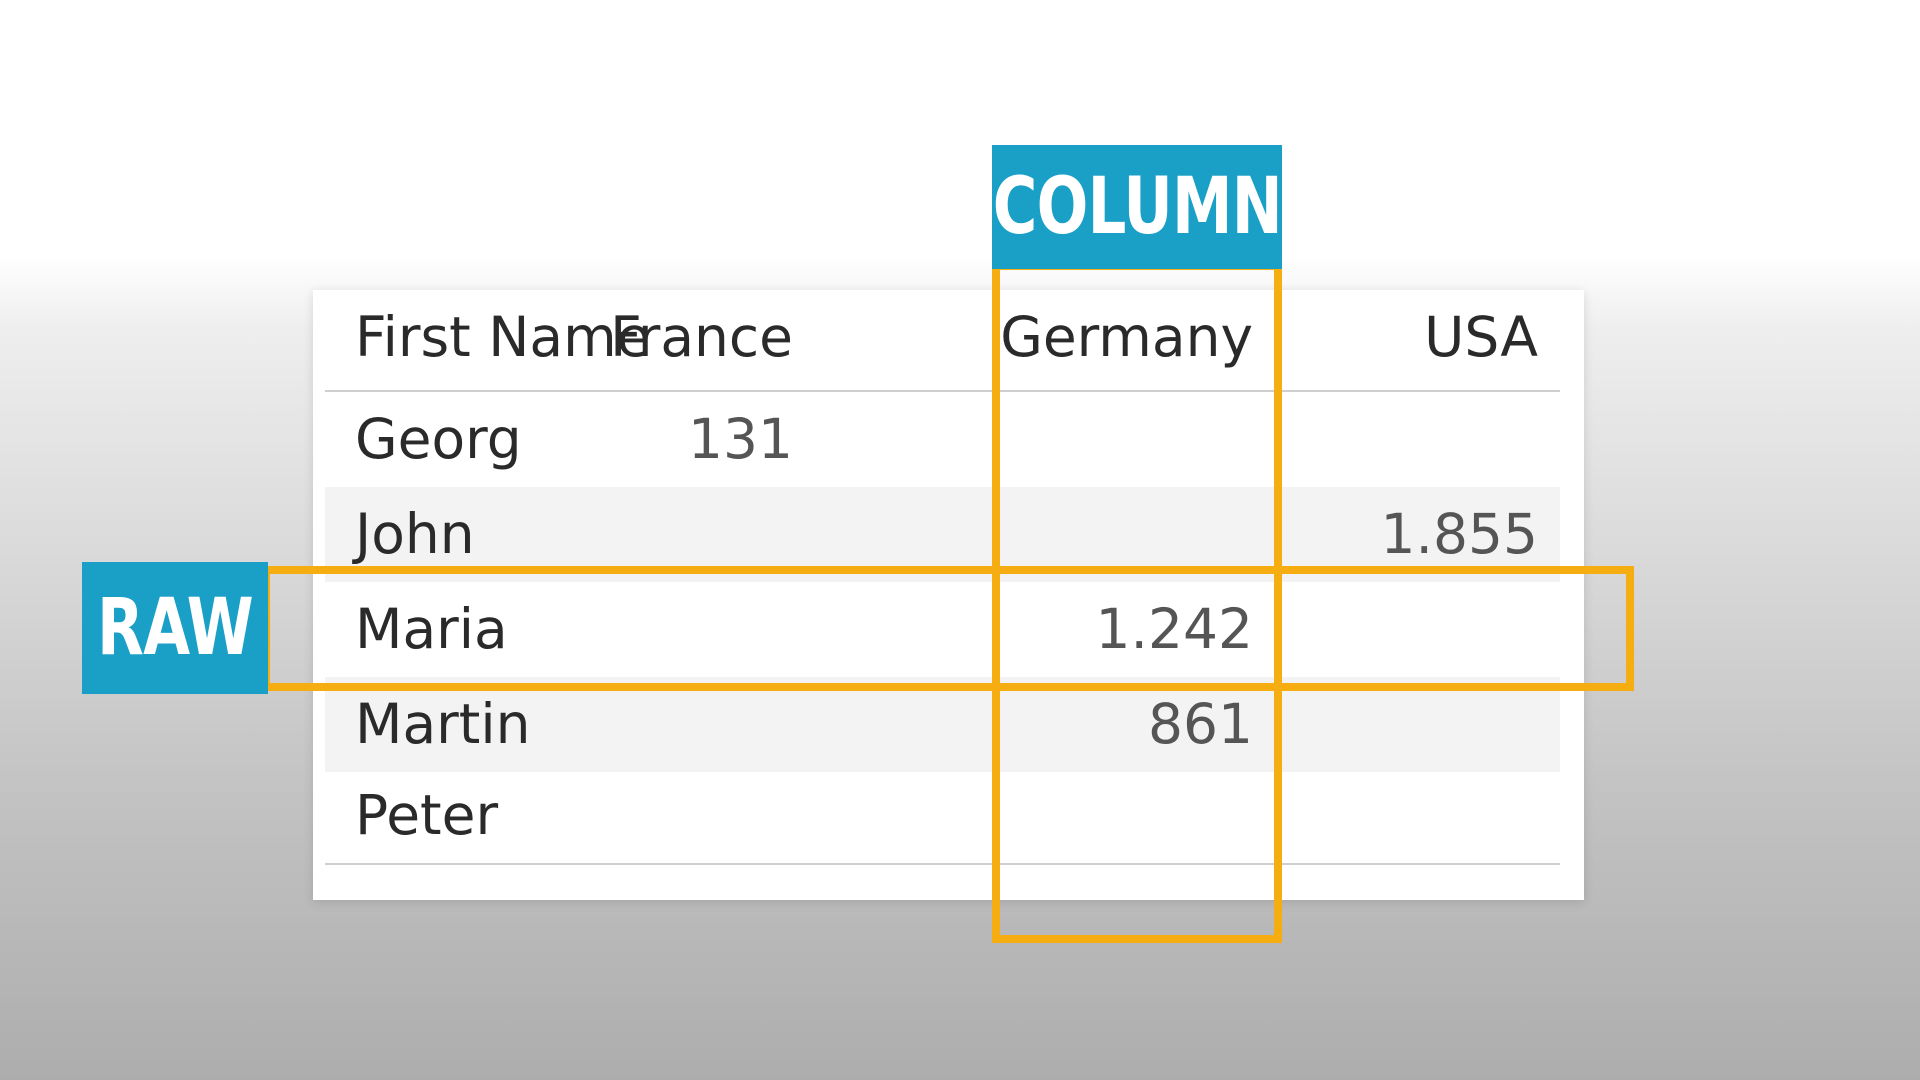 Image resolution: width=1920 pixels, height=1080 pixels. What do you see at coordinates (438, 439) in the screenshot?
I see `name-cell: Georg` at bounding box center [438, 439].